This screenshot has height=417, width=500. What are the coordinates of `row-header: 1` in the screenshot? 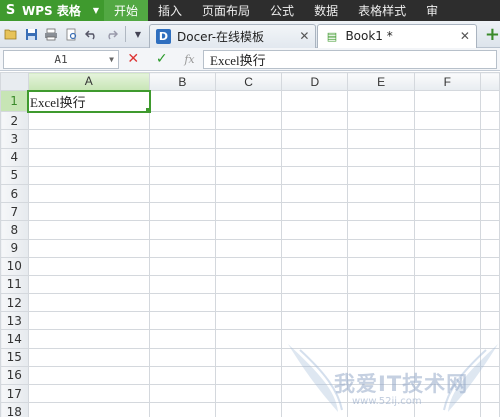 It's located at (14, 101).